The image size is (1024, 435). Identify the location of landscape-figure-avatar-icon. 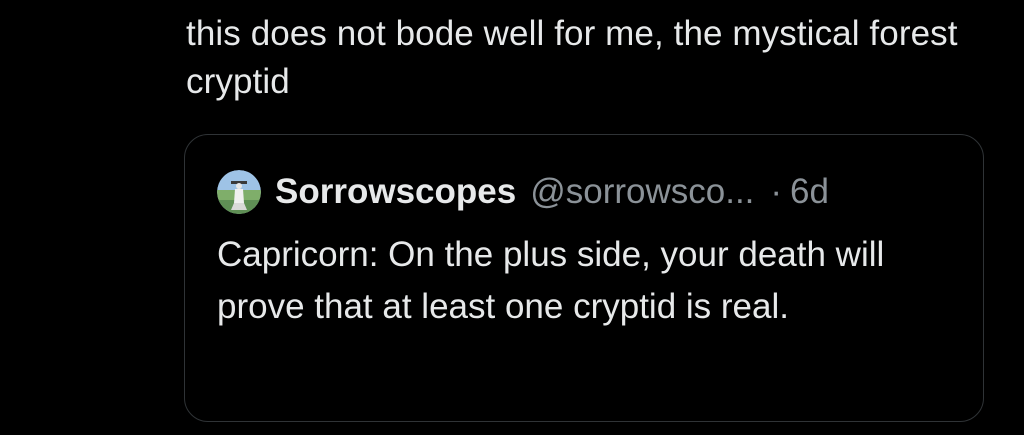
(239, 192).